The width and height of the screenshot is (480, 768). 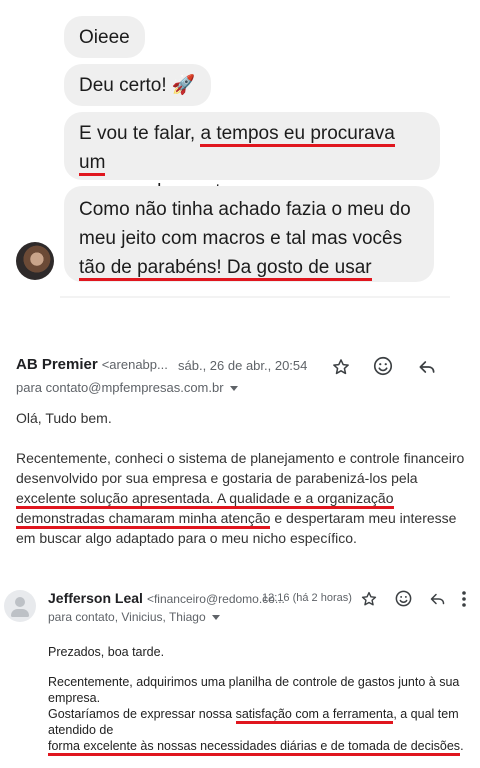 I want to click on chat-bubble: Deu certo! 🚀, so click(x=137, y=85).